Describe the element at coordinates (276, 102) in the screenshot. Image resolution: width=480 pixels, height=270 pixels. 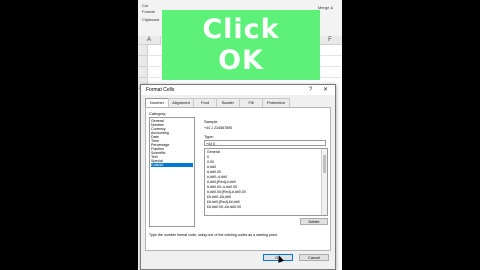
I see `tab-protection: Protection` at that location.